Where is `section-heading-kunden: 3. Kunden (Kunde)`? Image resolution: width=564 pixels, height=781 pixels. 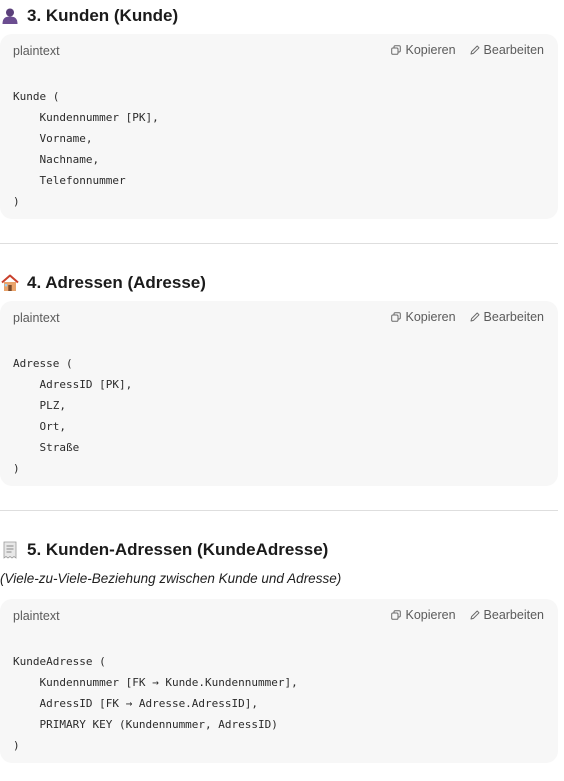
section-heading-kunden: 3. Kunden (Kunde) is located at coordinates (89, 16).